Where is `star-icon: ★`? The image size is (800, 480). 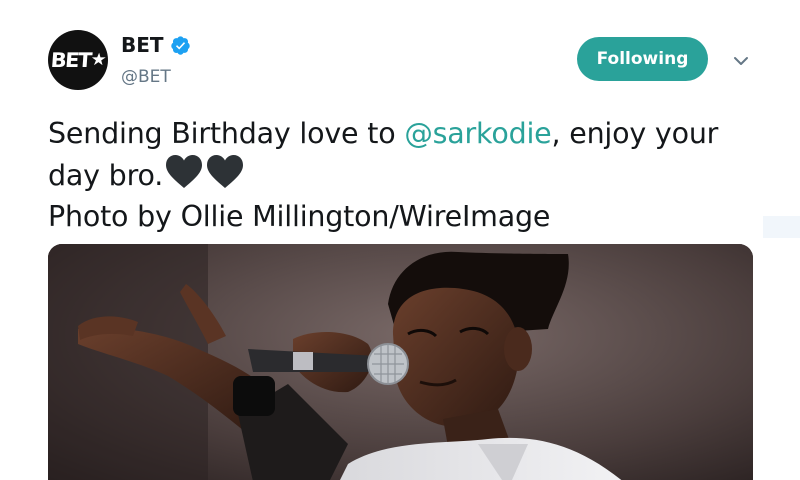 star-icon: ★ is located at coordinates (98, 60).